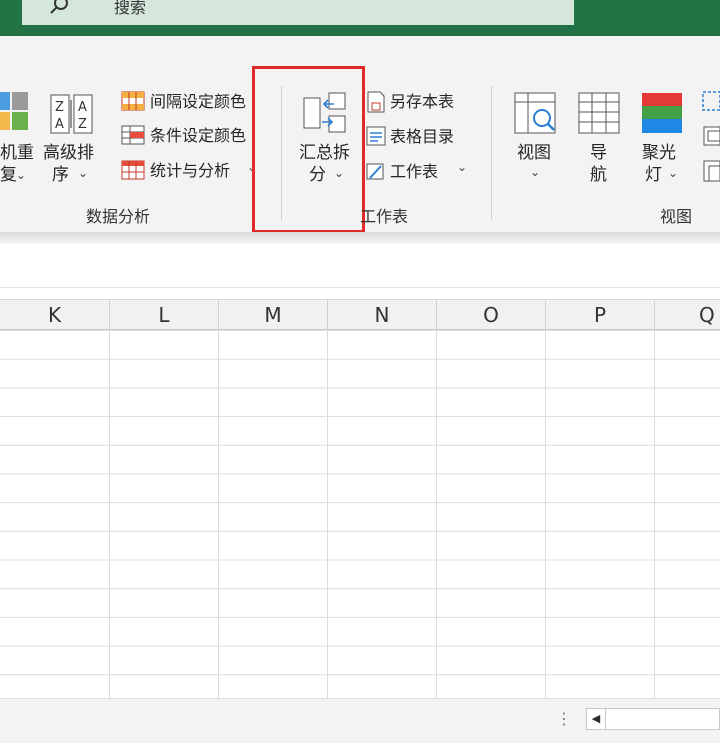  I want to click on formula-bar-area, so click(360, 266).